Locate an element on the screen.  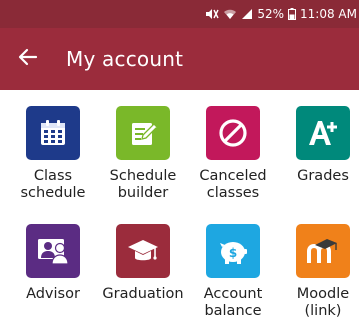
tile-grades: Grades is located at coordinates (318, 145).